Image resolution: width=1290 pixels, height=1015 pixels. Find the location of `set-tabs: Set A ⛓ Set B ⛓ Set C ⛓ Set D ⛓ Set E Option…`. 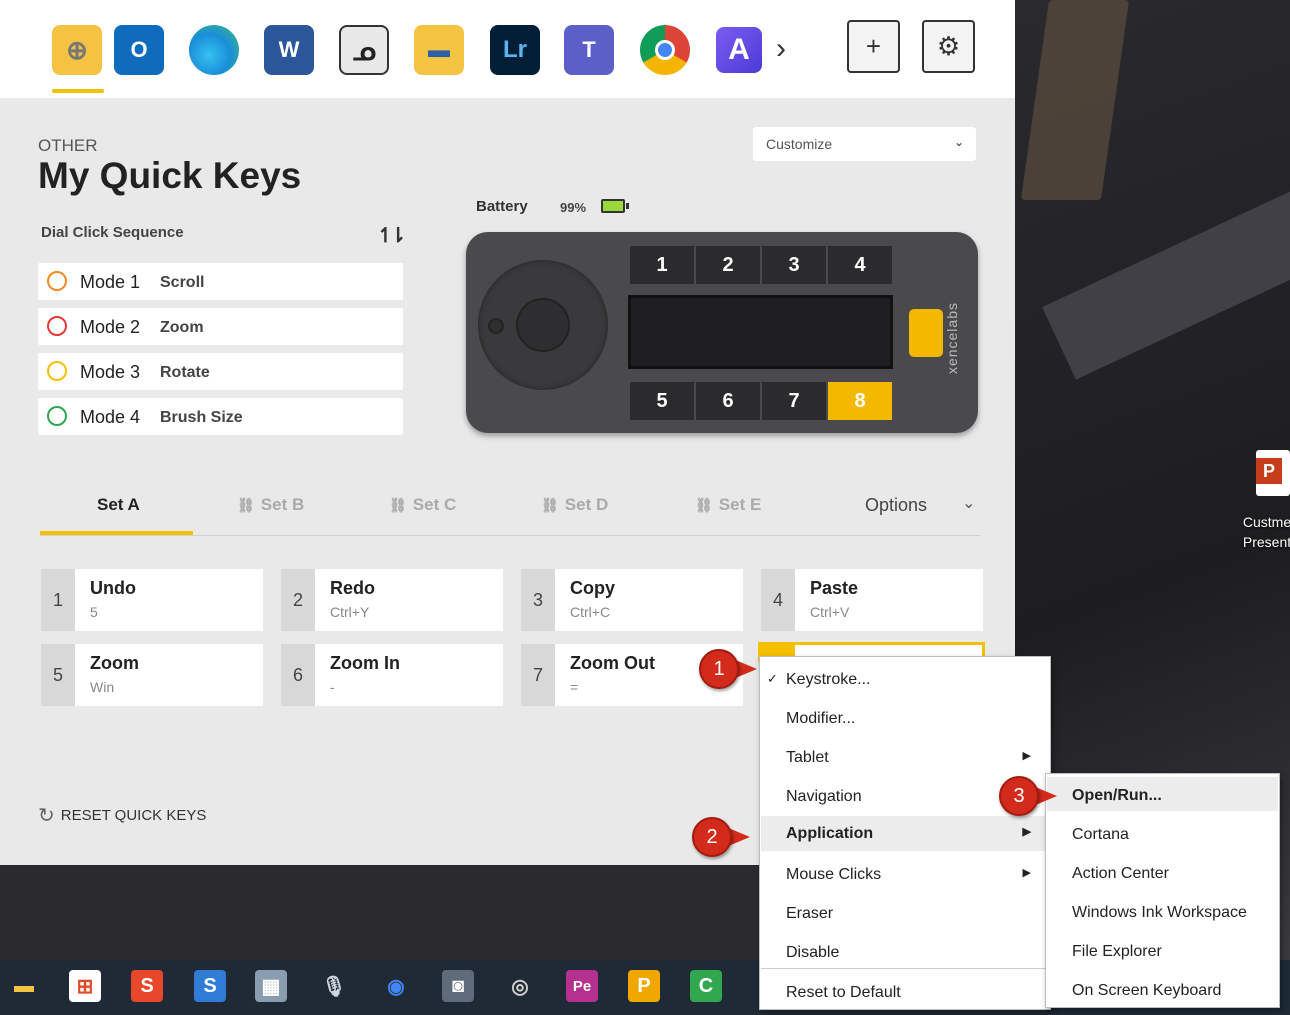

set-tabs: Set A ⛓ Set B ⛓ Set C ⛓ Set D ⛓ Set E Option… is located at coordinates (510, 513).